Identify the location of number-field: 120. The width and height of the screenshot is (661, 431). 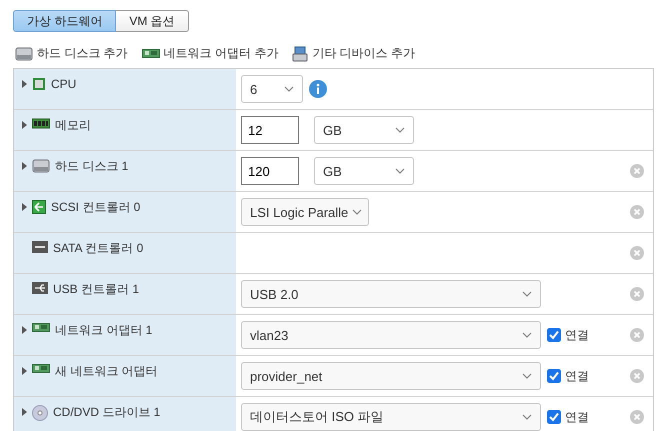
(270, 171).